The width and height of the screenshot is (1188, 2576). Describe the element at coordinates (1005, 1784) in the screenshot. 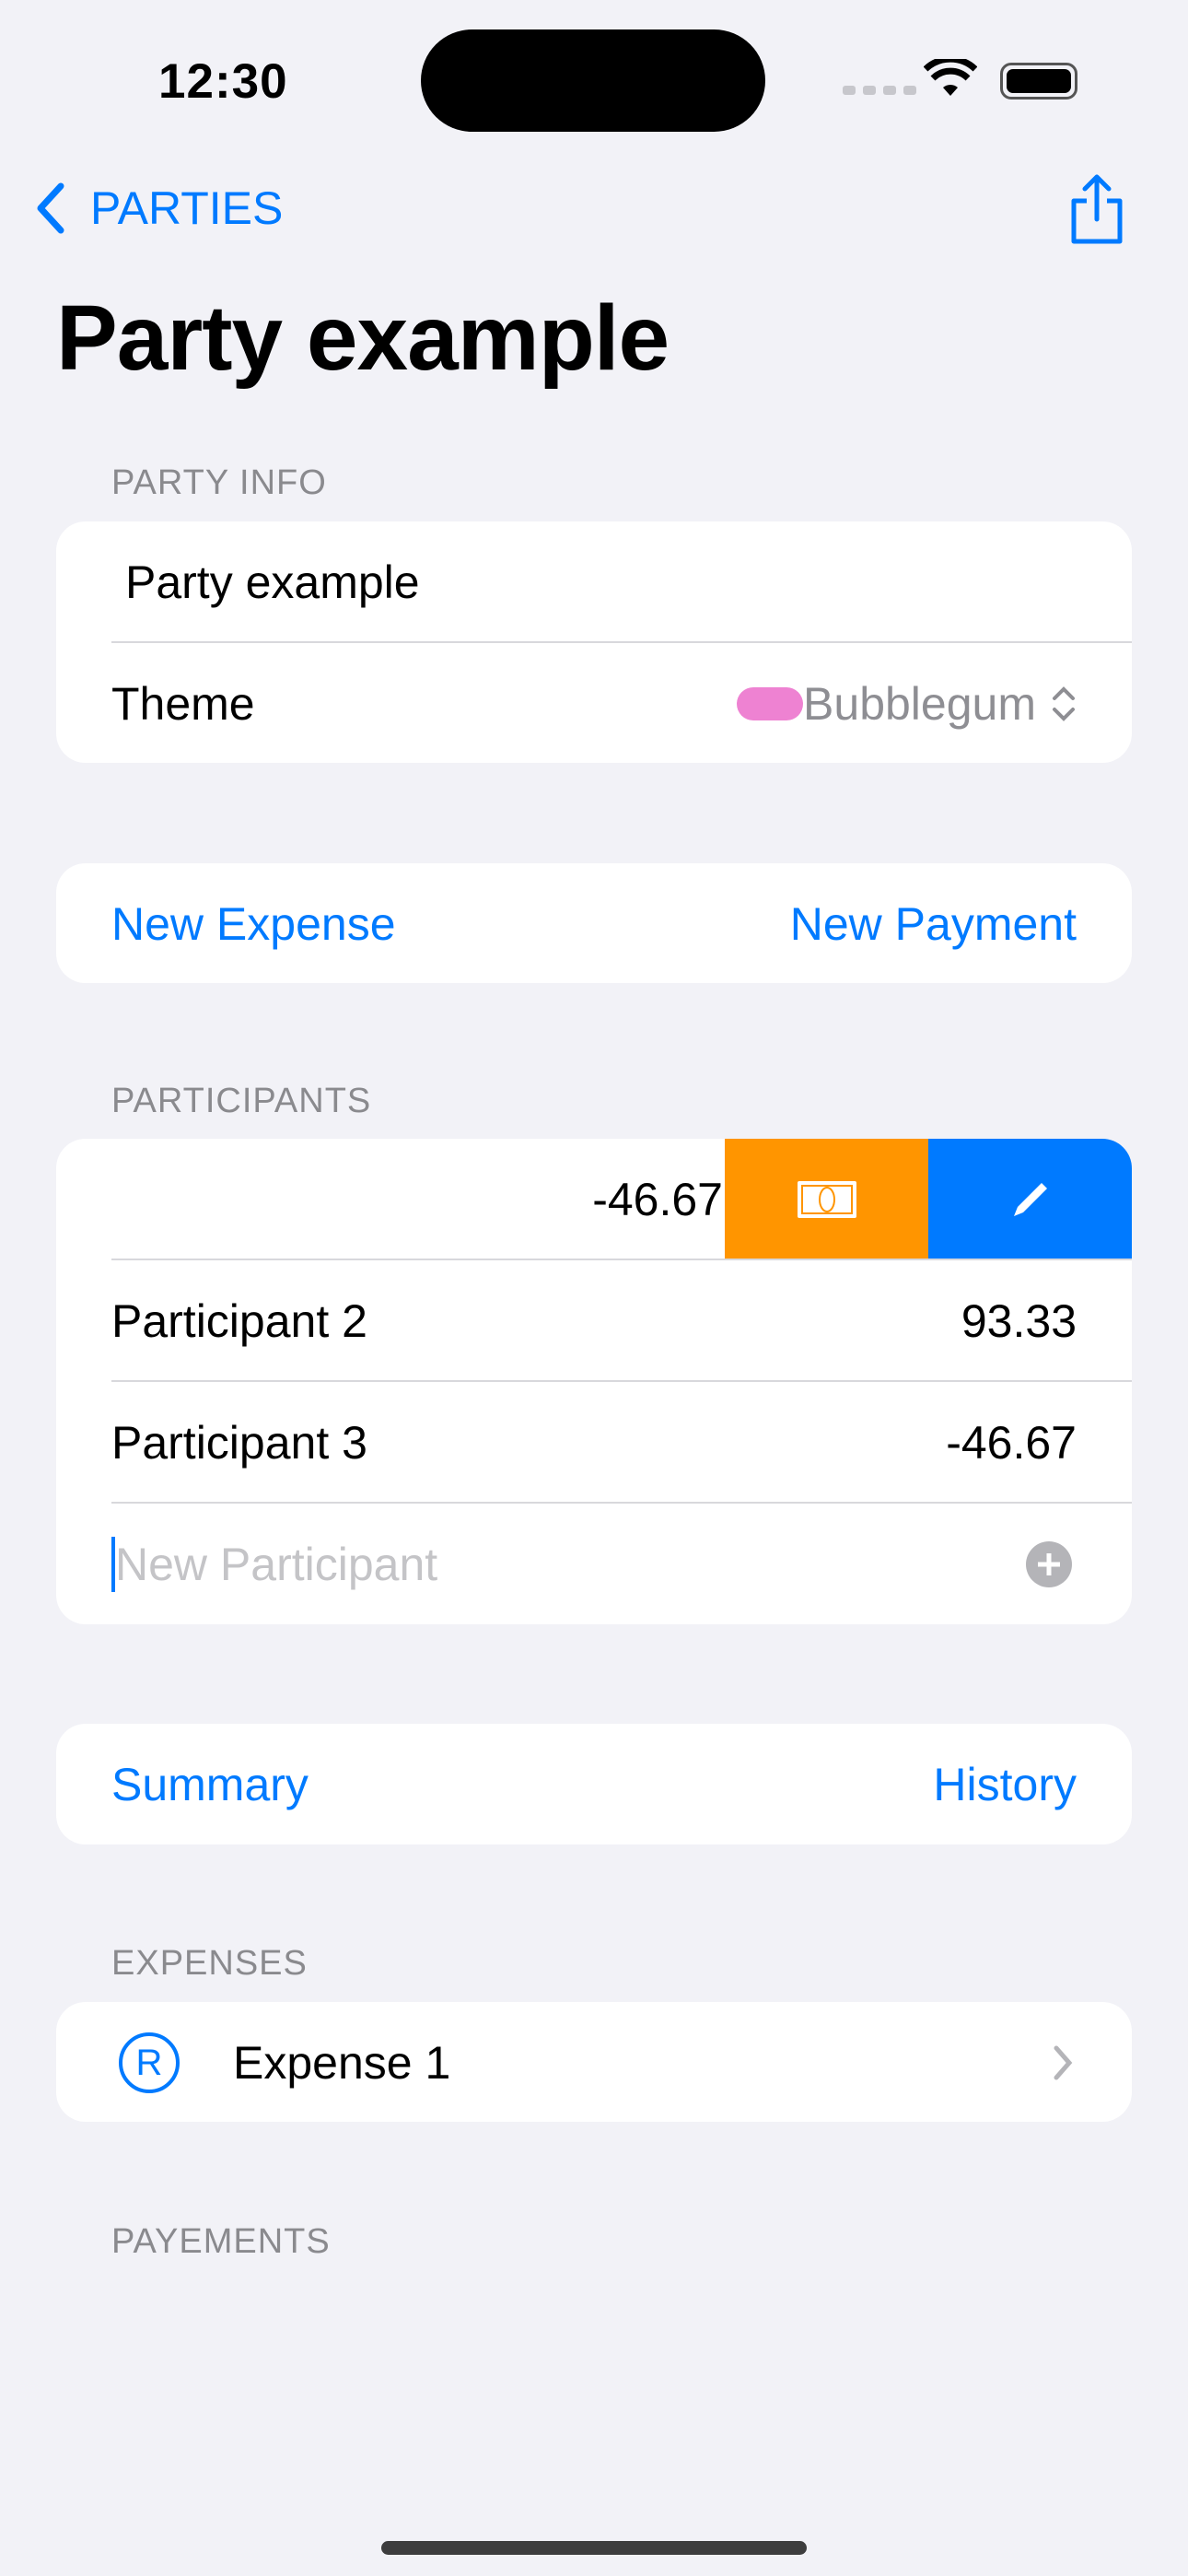

I see `history-button: History` at that location.